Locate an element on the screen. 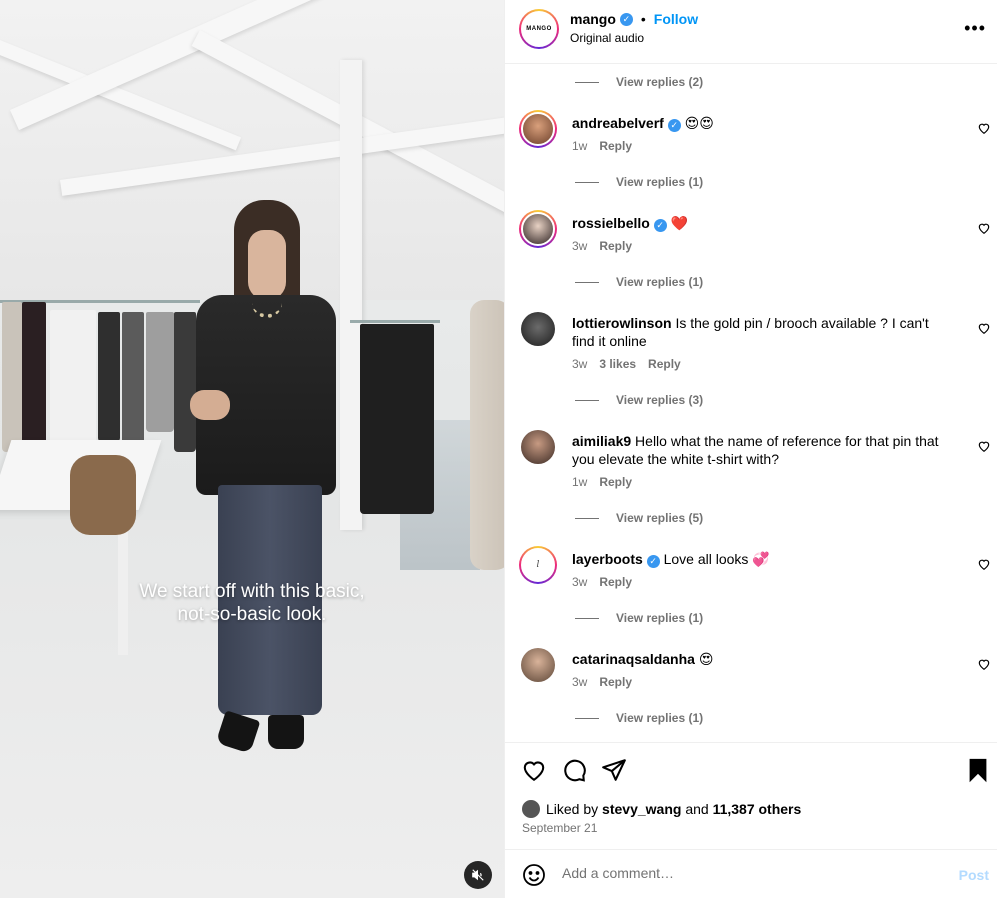  comment-text: 😍😍 is located at coordinates (699, 123).